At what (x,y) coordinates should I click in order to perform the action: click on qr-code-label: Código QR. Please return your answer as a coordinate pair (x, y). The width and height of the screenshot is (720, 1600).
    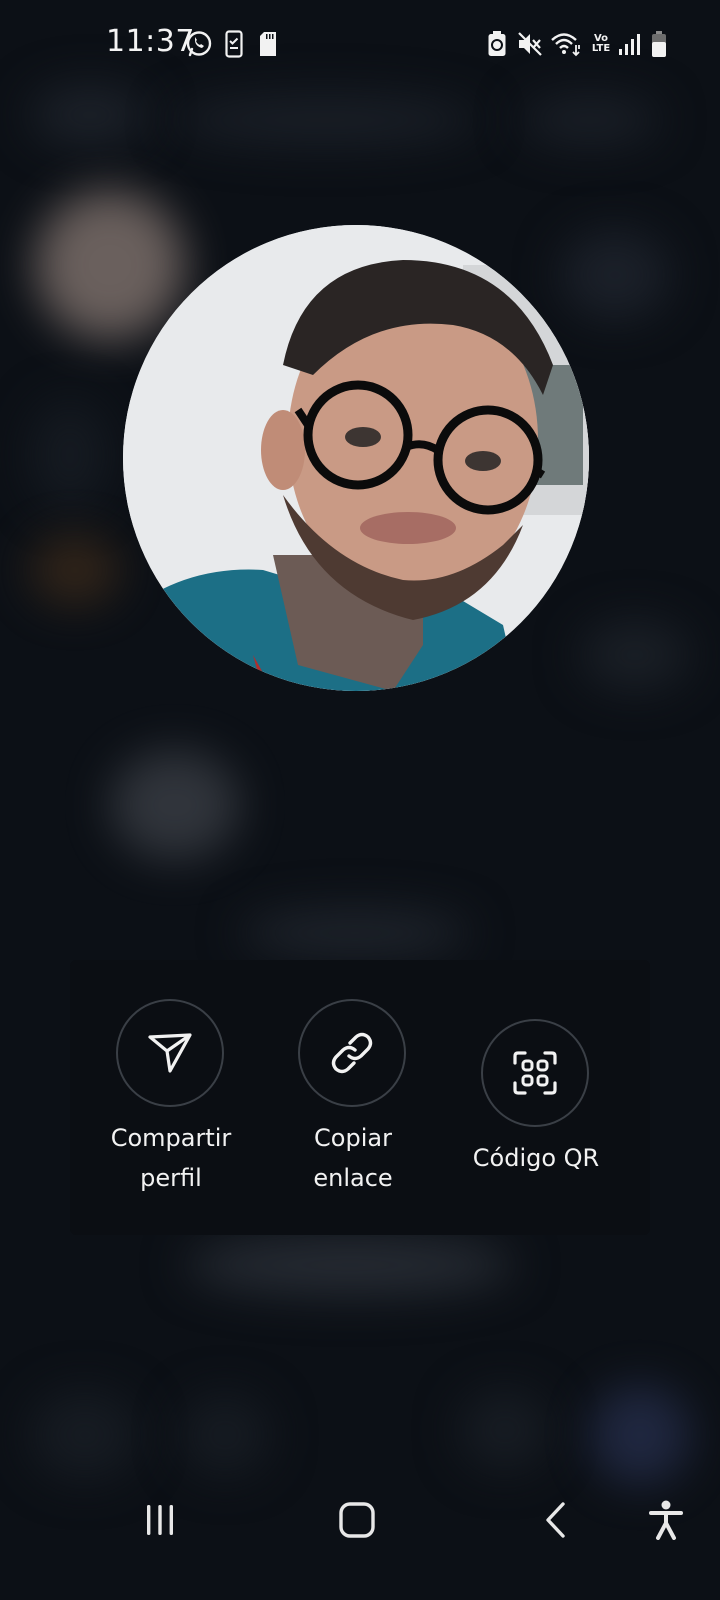
    Looking at the image, I should click on (536, 1158).